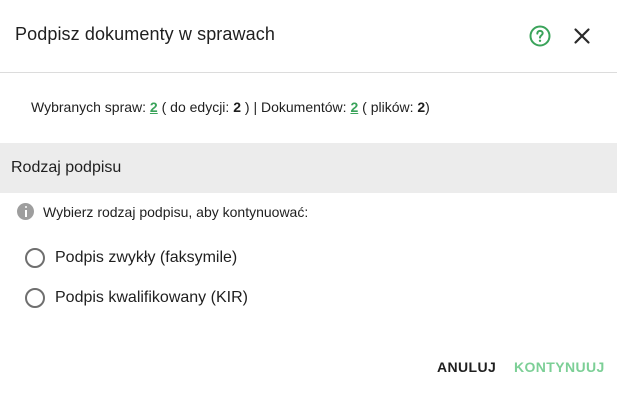 This screenshot has width=617, height=401. I want to click on files-count: 2, so click(421, 107).